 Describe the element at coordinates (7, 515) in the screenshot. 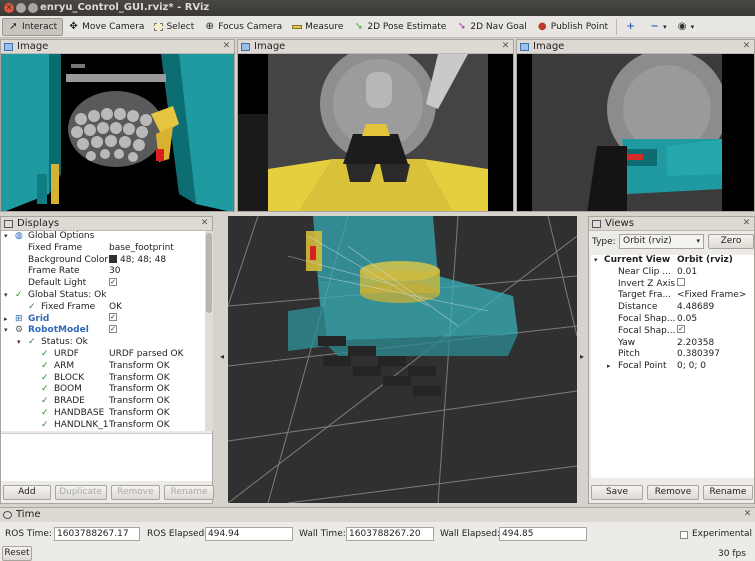

I see `clock-icon` at that location.